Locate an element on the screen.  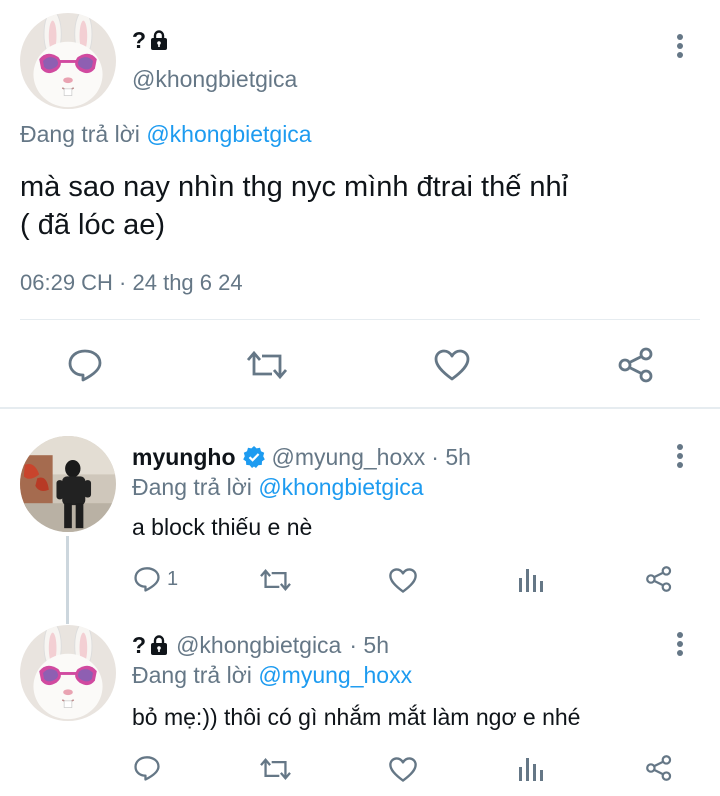
replying-to: Đang trả lời @myung_hoxx is located at coordinates (272, 675).